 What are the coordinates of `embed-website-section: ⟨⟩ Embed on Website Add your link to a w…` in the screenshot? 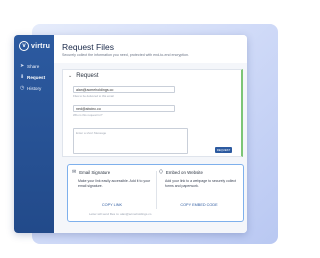 It's located at (199, 188).